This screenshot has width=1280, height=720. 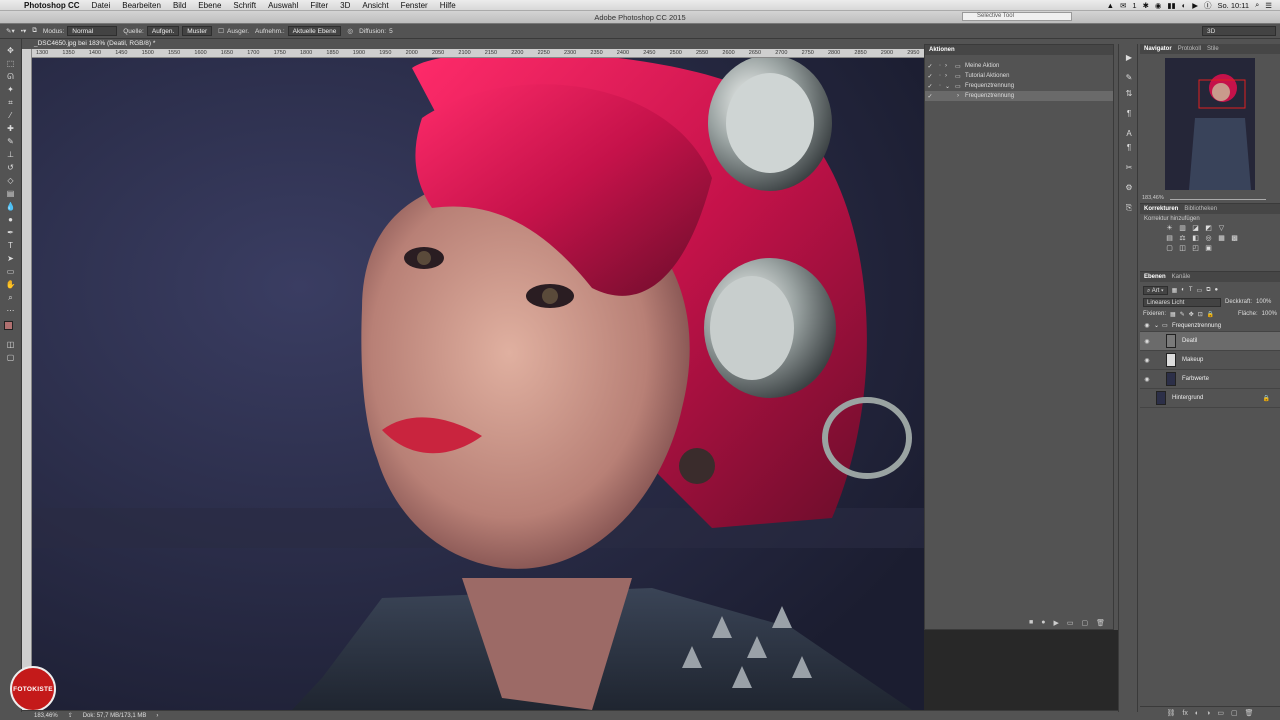 I want to click on opacity-value: 100%, so click(x=1263, y=302).